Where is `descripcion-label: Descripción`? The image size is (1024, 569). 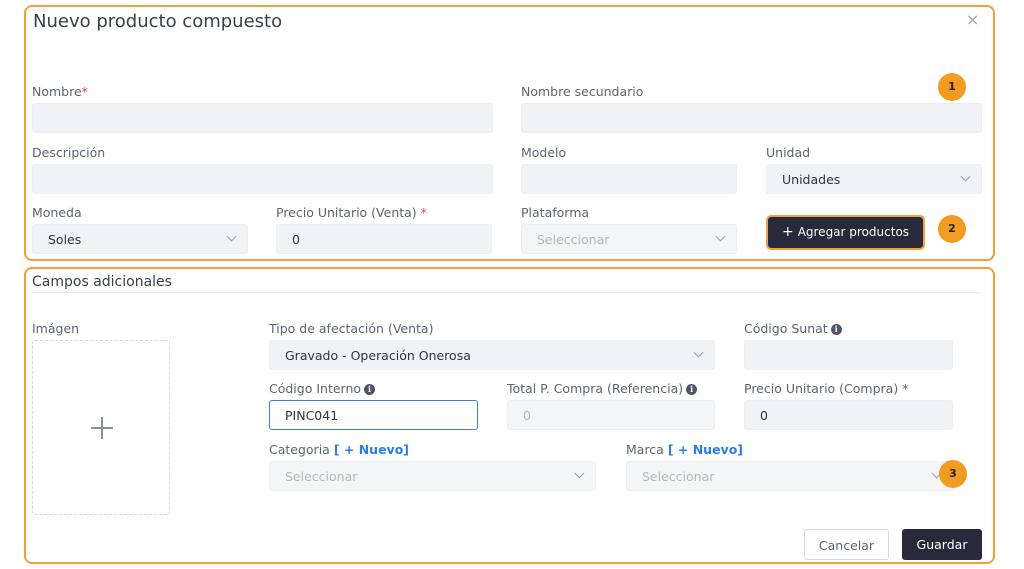
descripcion-label: Descripción is located at coordinates (69, 152).